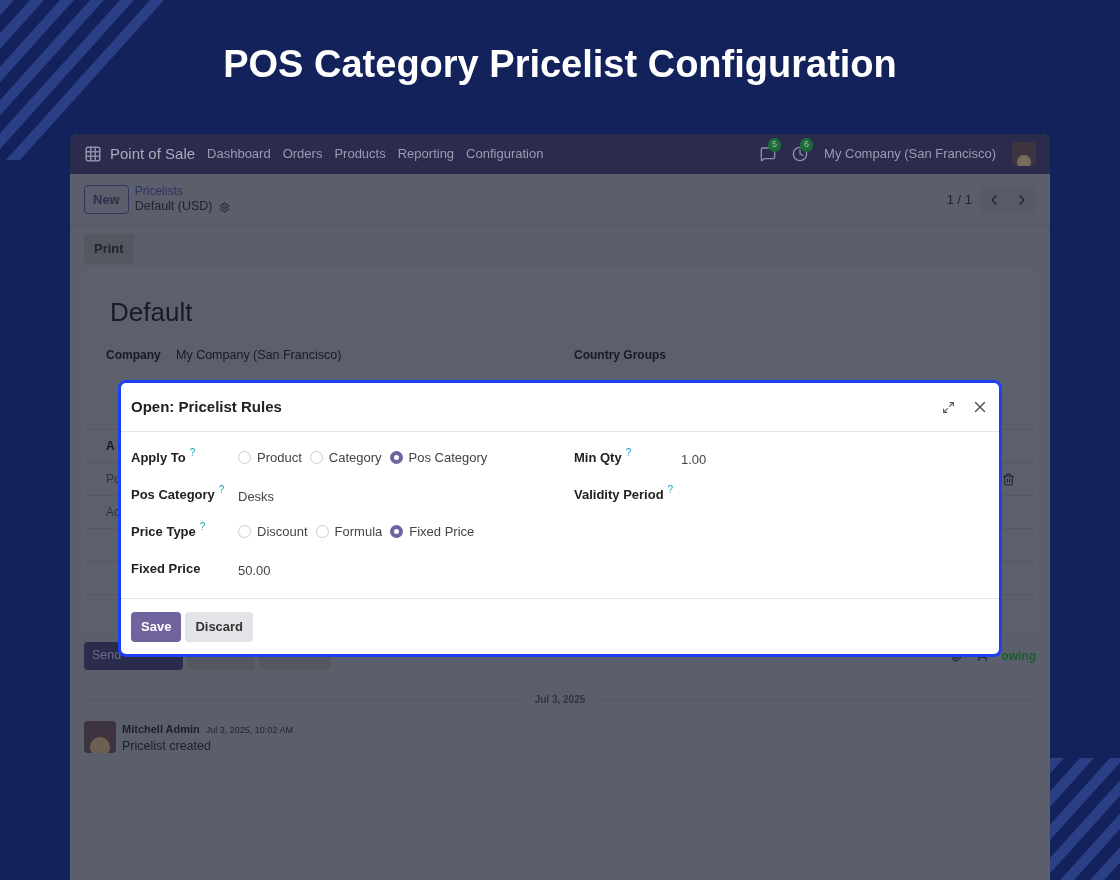  What do you see at coordinates (910, 154) in the screenshot?
I see `company-name: My Company (San Francisco)` at bounding box center [910, 154].